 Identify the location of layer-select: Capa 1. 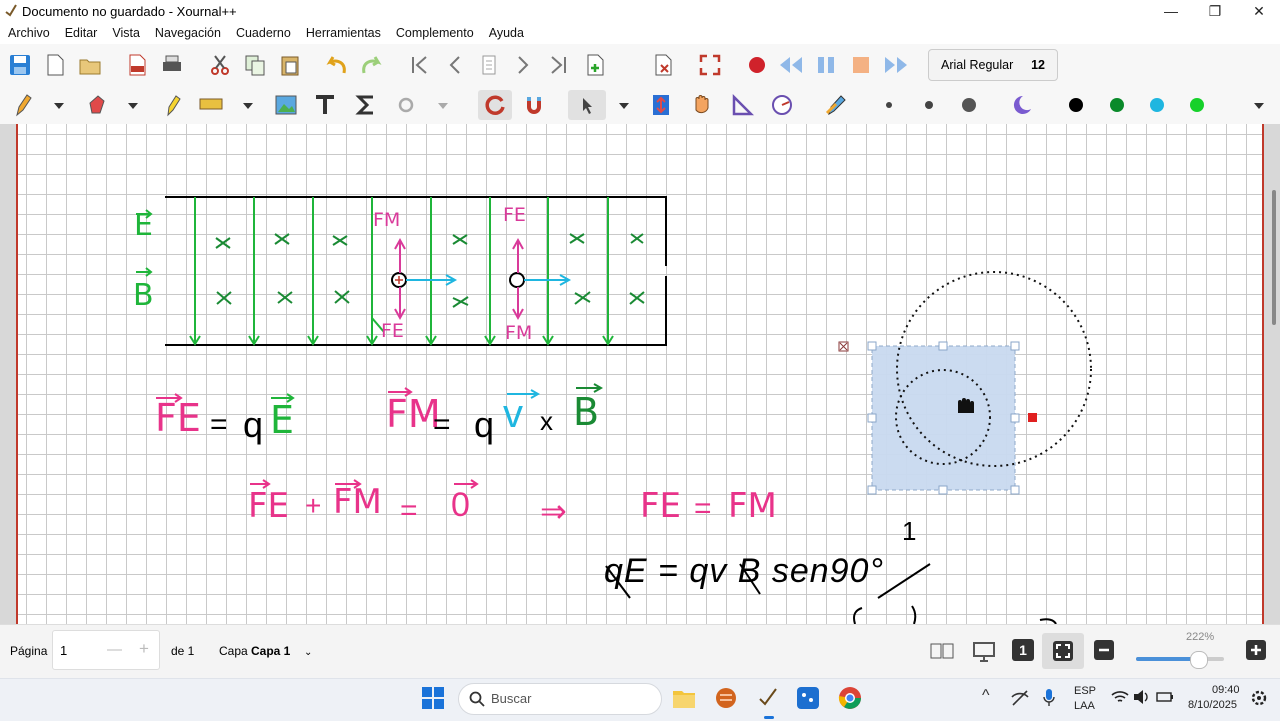
(270, 651).